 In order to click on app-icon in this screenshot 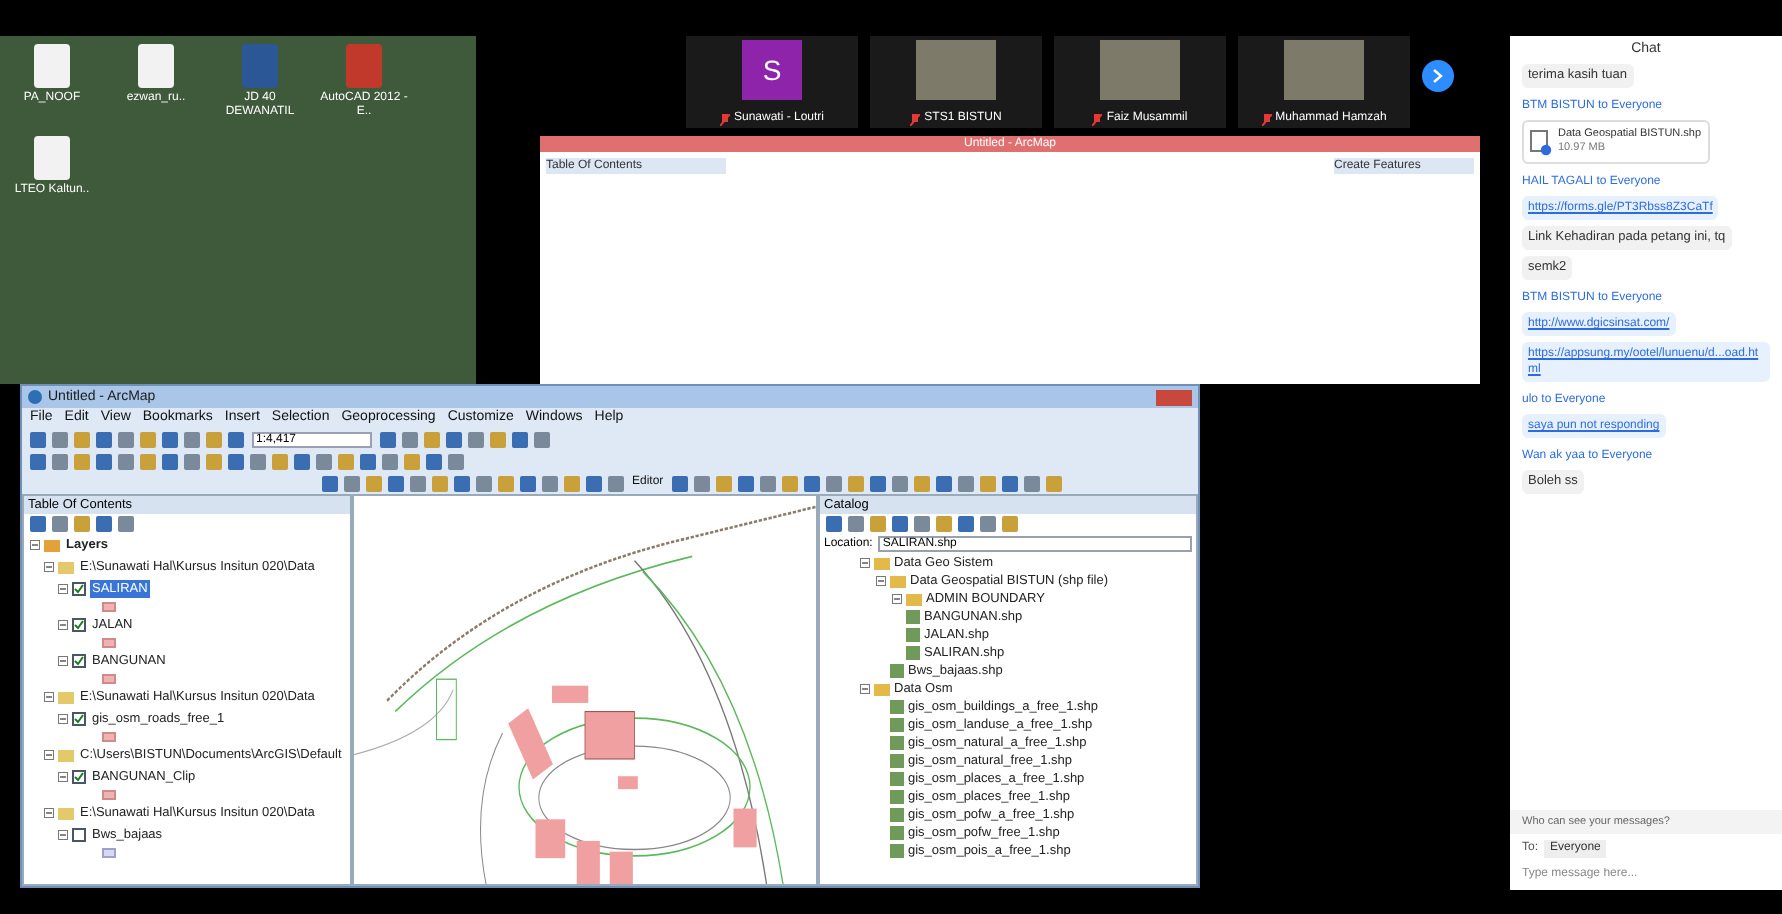, I will do `click(35, 397)`.